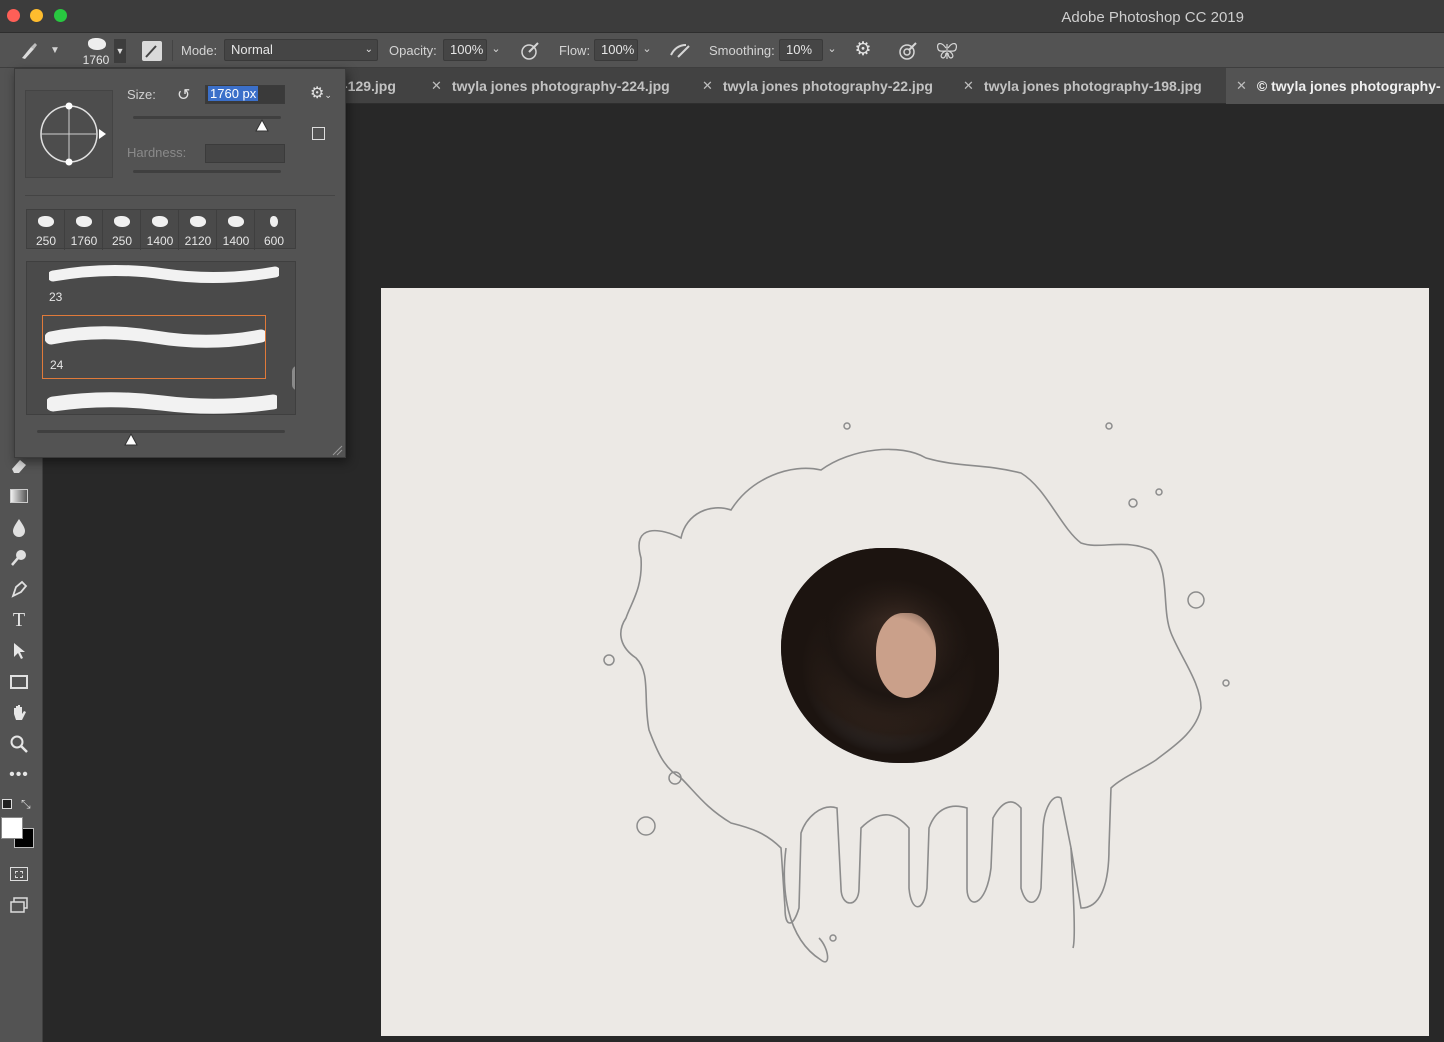 This screenshot has height=1042, width=1444. Describe the element at coordinates (198, 230) in the screenshot. I see `recent-brush-preset: 2120` at that location.